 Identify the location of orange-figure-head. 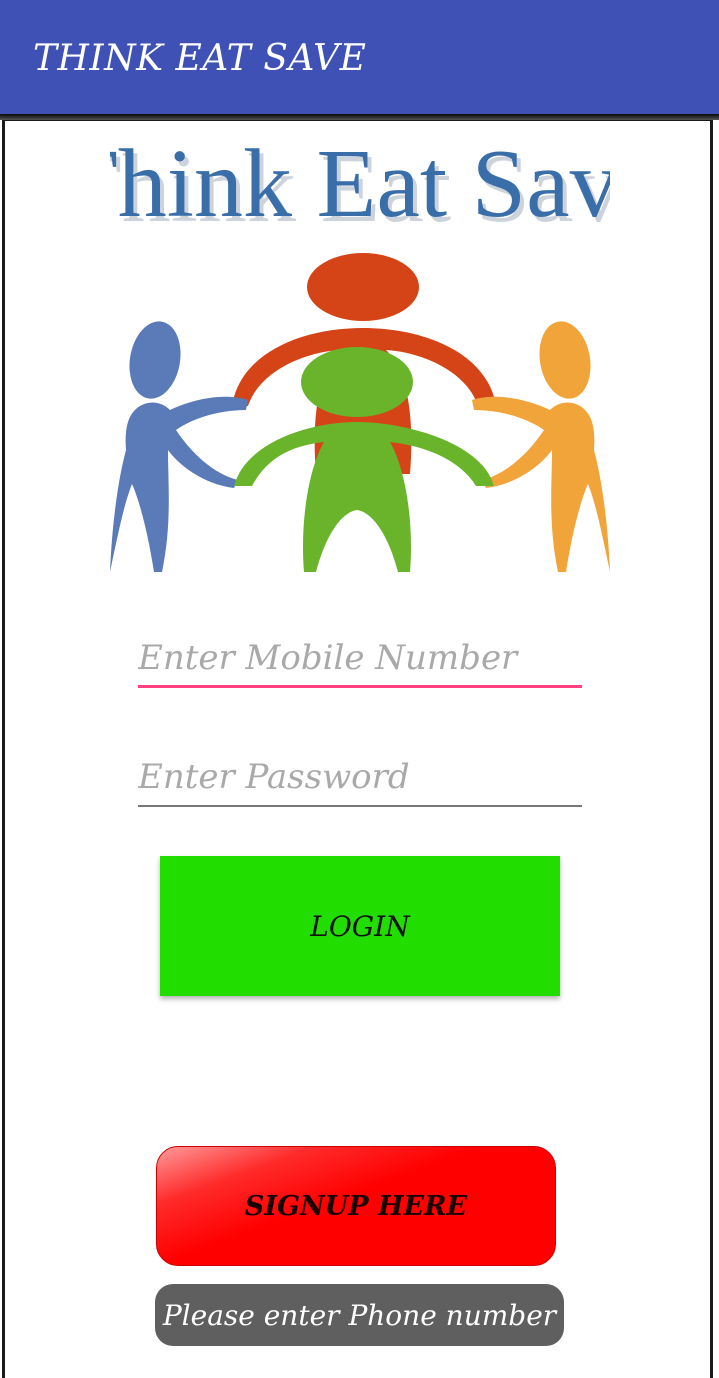
(565, 360).